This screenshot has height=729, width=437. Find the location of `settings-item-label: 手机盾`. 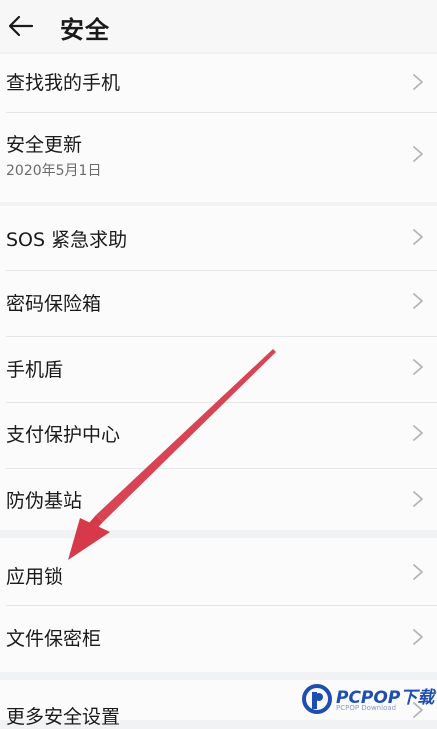

settings-item-label: 手机盾 is located at coordinates (35, 370).